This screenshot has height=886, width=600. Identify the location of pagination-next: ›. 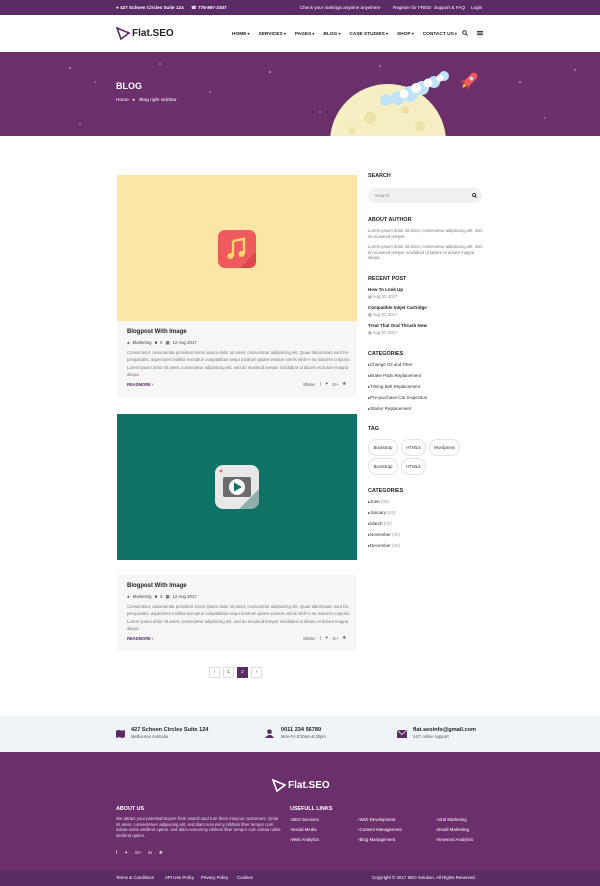
(256, 672).